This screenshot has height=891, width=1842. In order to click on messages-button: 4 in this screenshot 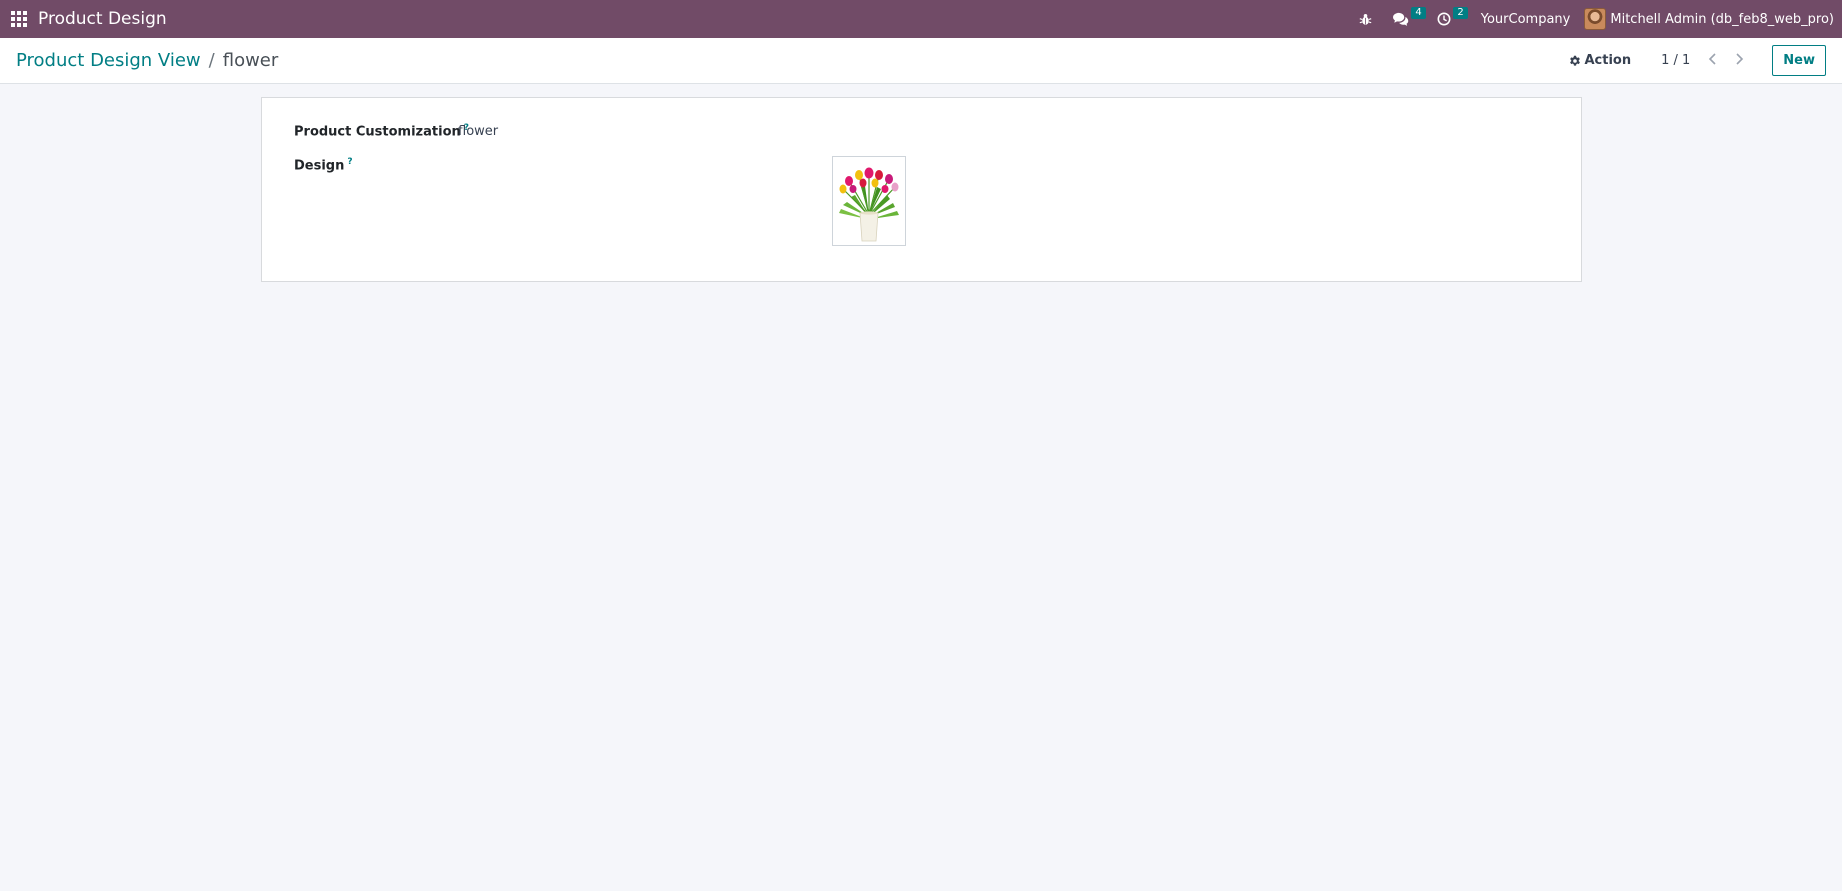, I will do `click(1404, 19)`.